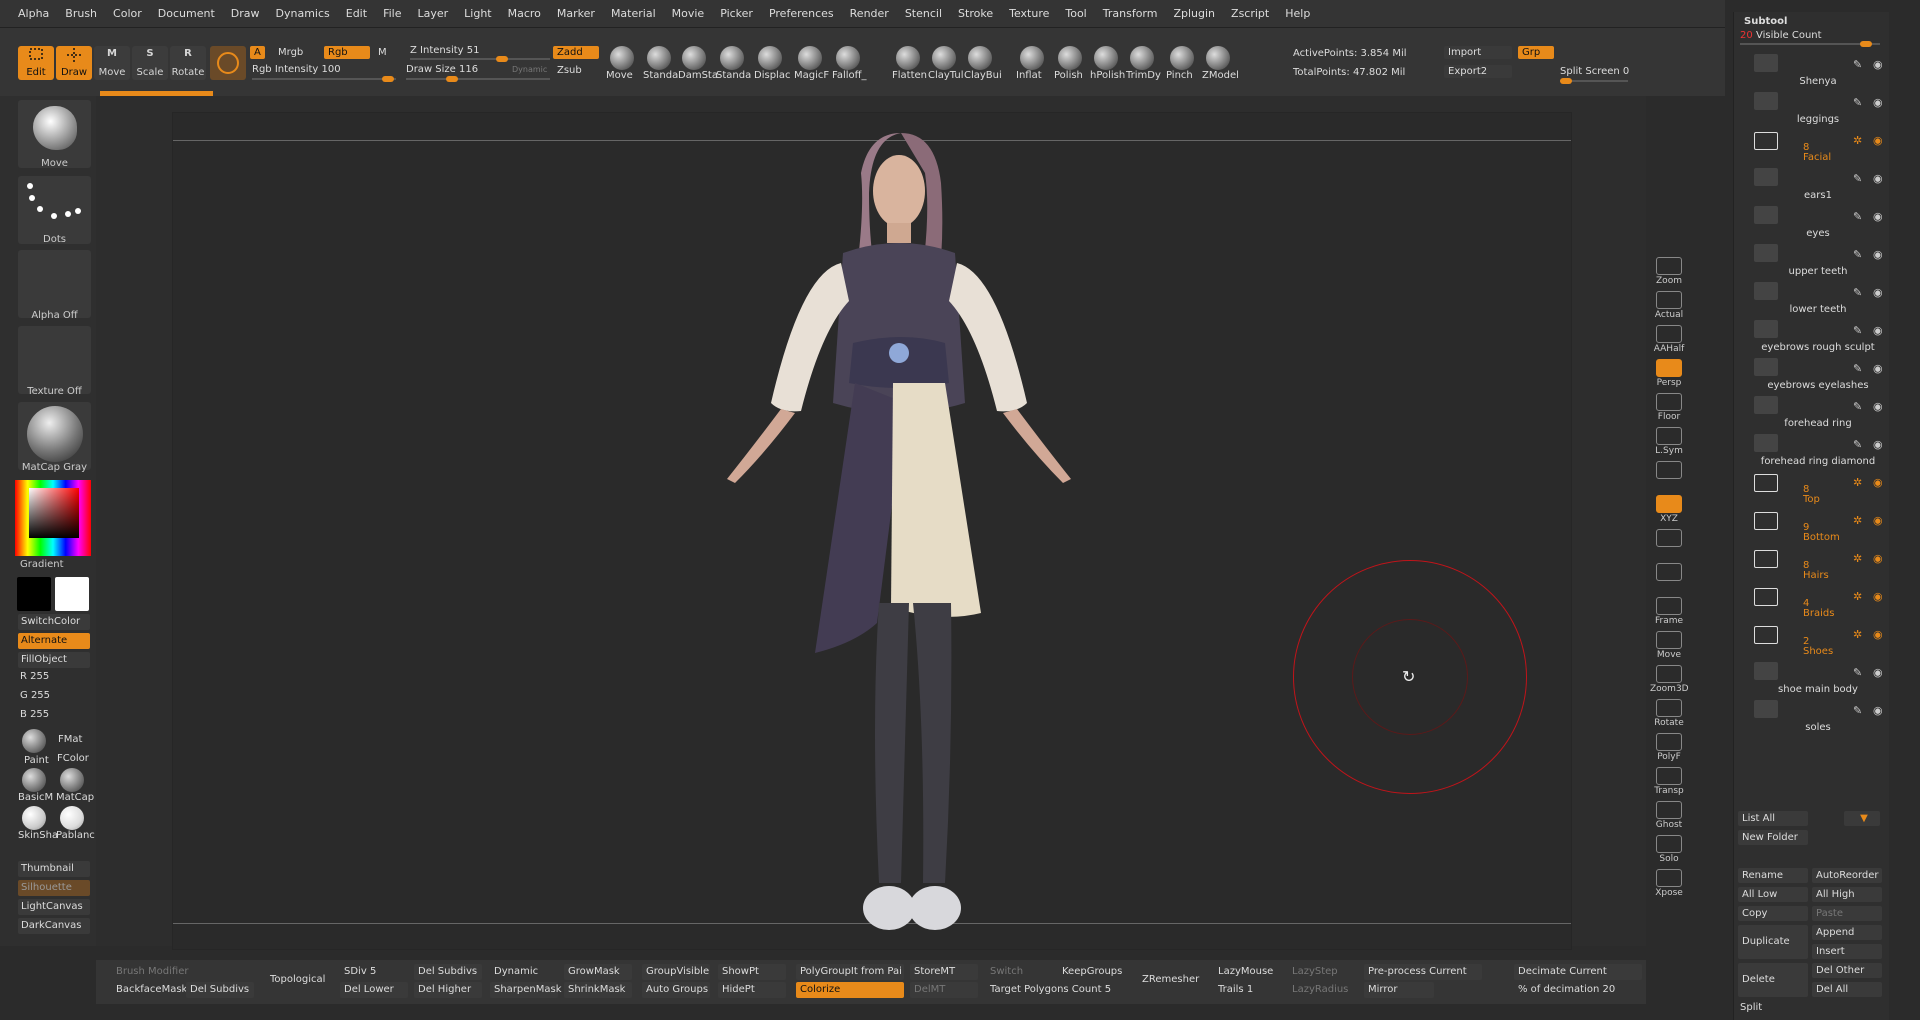  Describe the element at coordinates (850, 990) in the screenshot. I see `colorize-button: Colorize` at that location.